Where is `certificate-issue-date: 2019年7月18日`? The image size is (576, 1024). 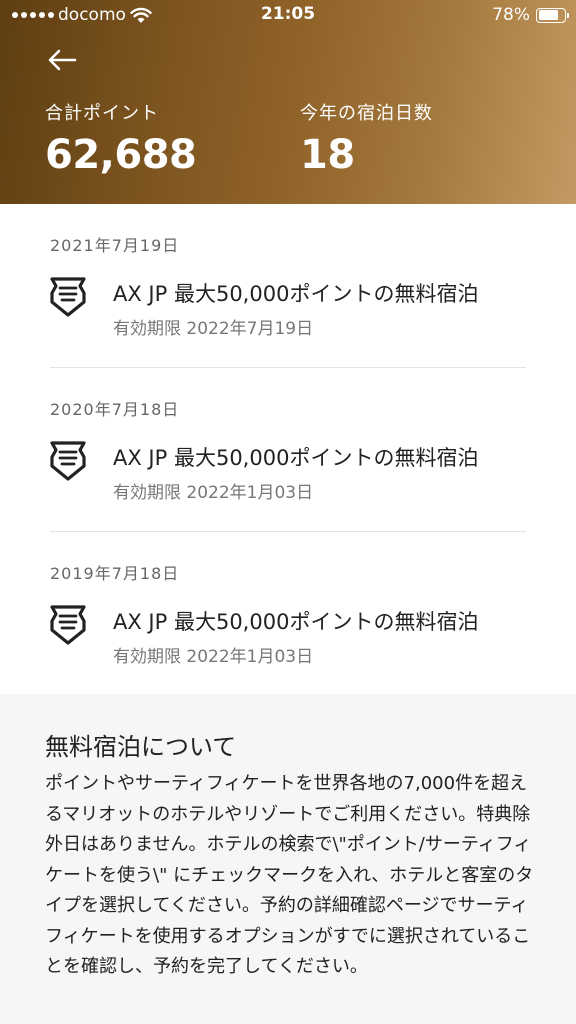 certificate-issue-date: 2019年7月18日 is located at coordinates (115, 573).